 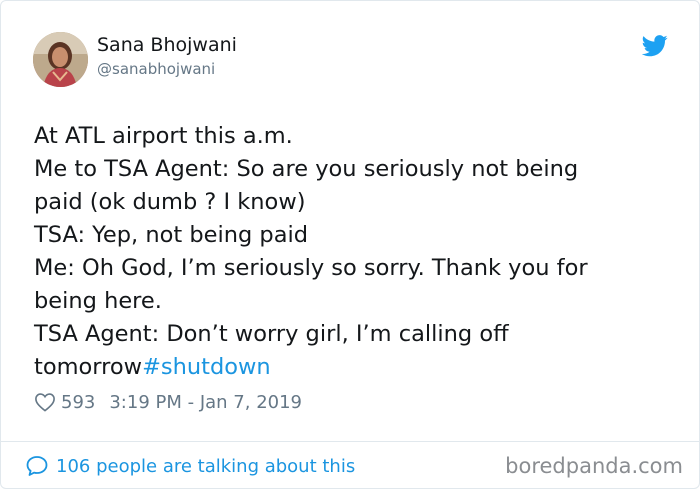 What do you see at coordinates (37, 466) in the screenshot?
I see `speech-bubble-icon` at bounding box center [37, 466].